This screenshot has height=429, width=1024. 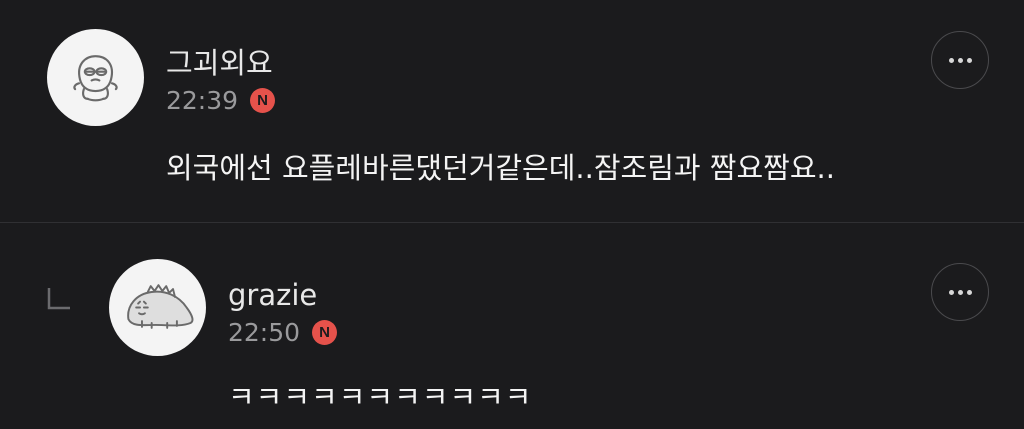 What do you see at coordinates (380, 397) in the screenshot?
I see `comment-text: ㅋㅋㅋㅋㅋㅋㅋㅋㅋㅋㅋ` at bounding box center [380, 397].